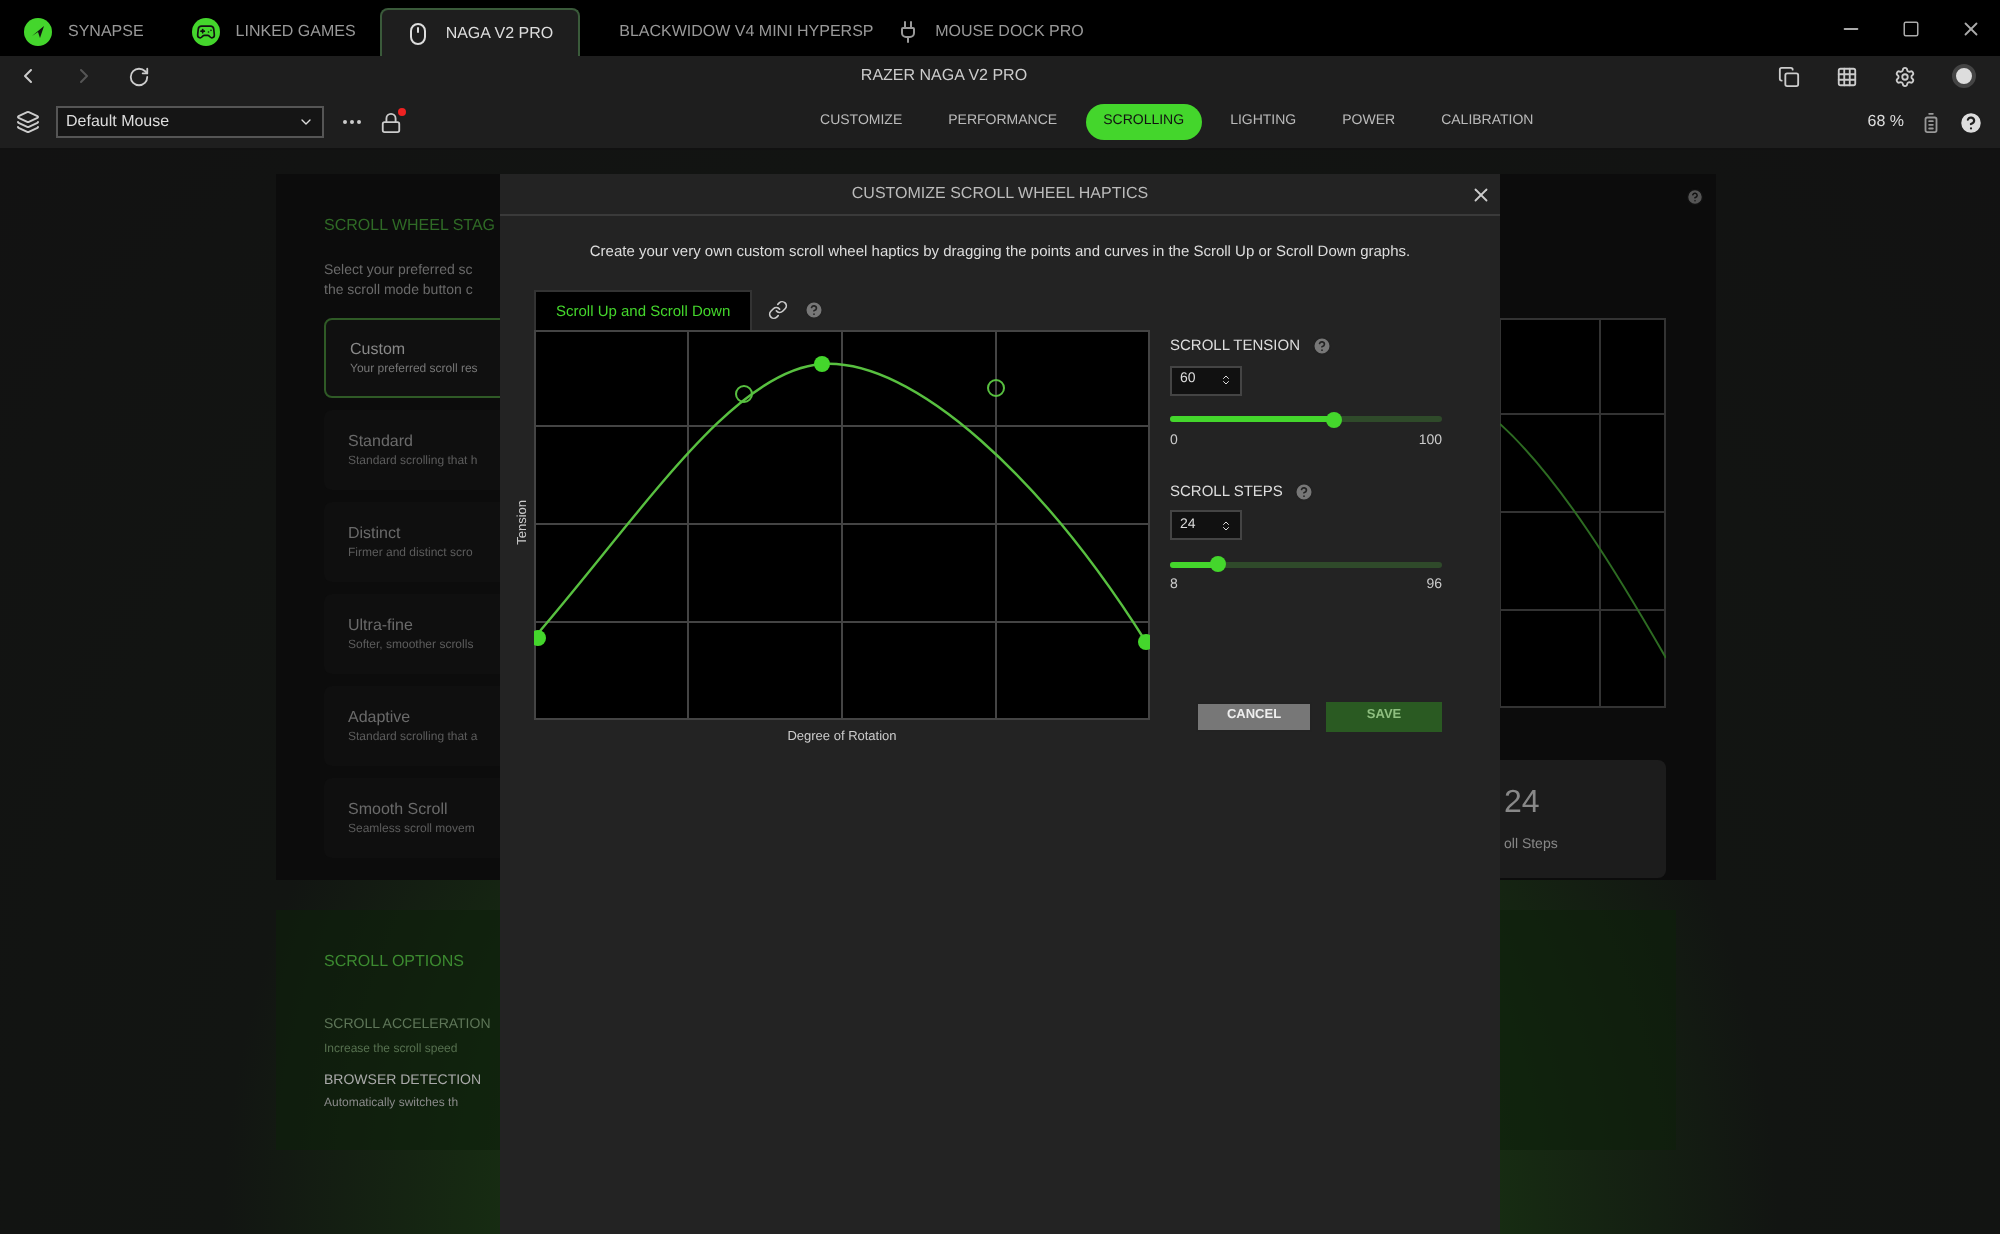  What do you see at coordinates (944, 76) in the screenshot?
I see `device-title: RAZER NAGA V2 PRO` at bounding box center [944, 76].